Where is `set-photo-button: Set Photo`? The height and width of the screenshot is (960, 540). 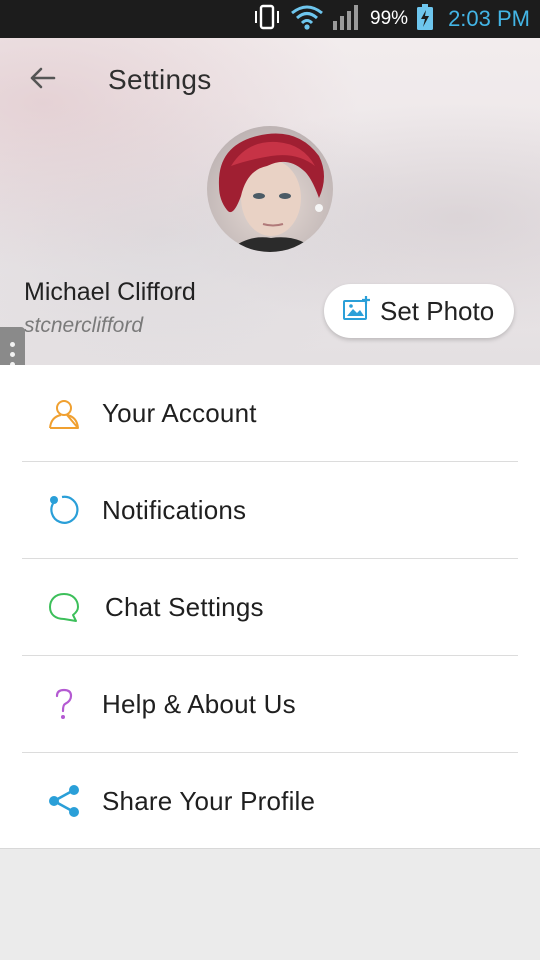
set-photo-button: Set Photo is located at coordinates (419, 311).